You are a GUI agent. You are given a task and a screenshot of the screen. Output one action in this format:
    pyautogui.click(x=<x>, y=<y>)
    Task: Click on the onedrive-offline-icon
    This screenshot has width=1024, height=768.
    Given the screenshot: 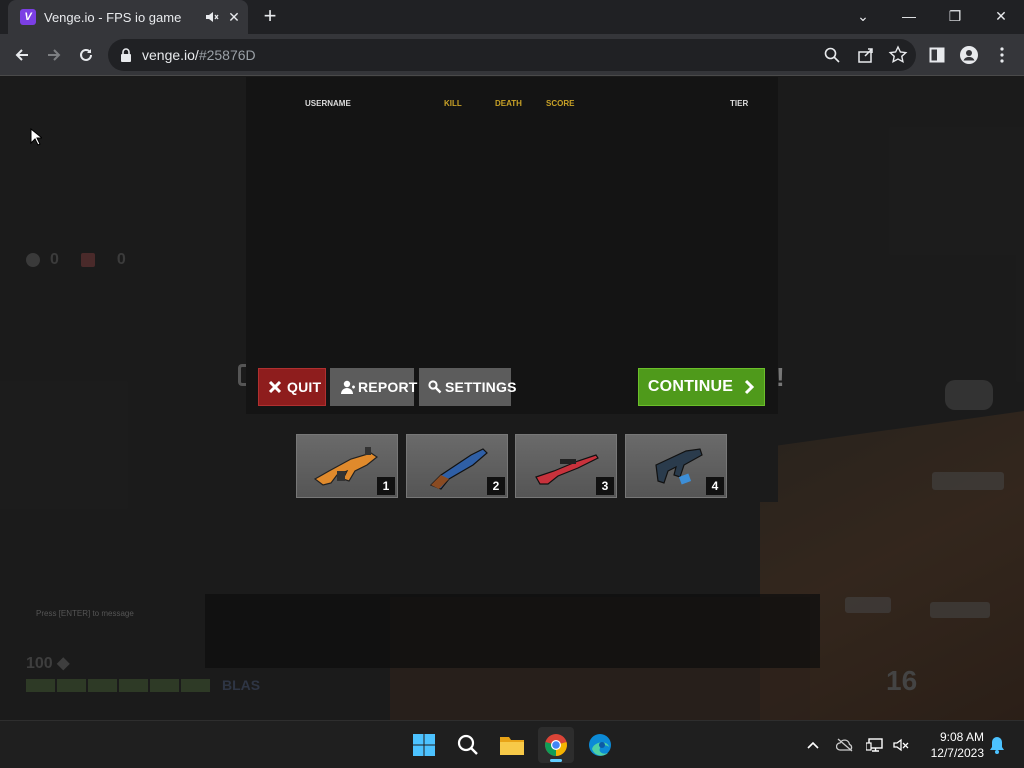 What is the action you would take?
    pyautogui.click(x=845, y=745)
    